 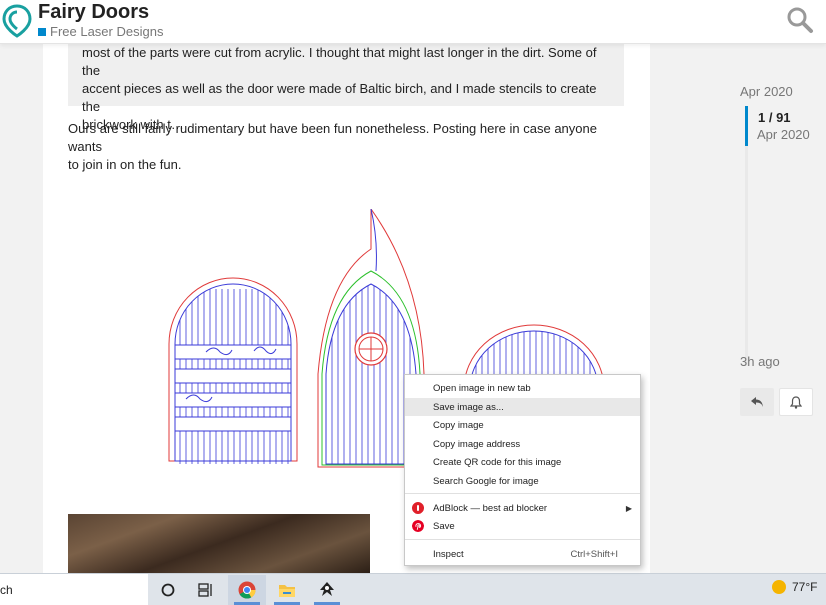 I want to click on weather-temperature: 77°F, so click(x=805, y=587).